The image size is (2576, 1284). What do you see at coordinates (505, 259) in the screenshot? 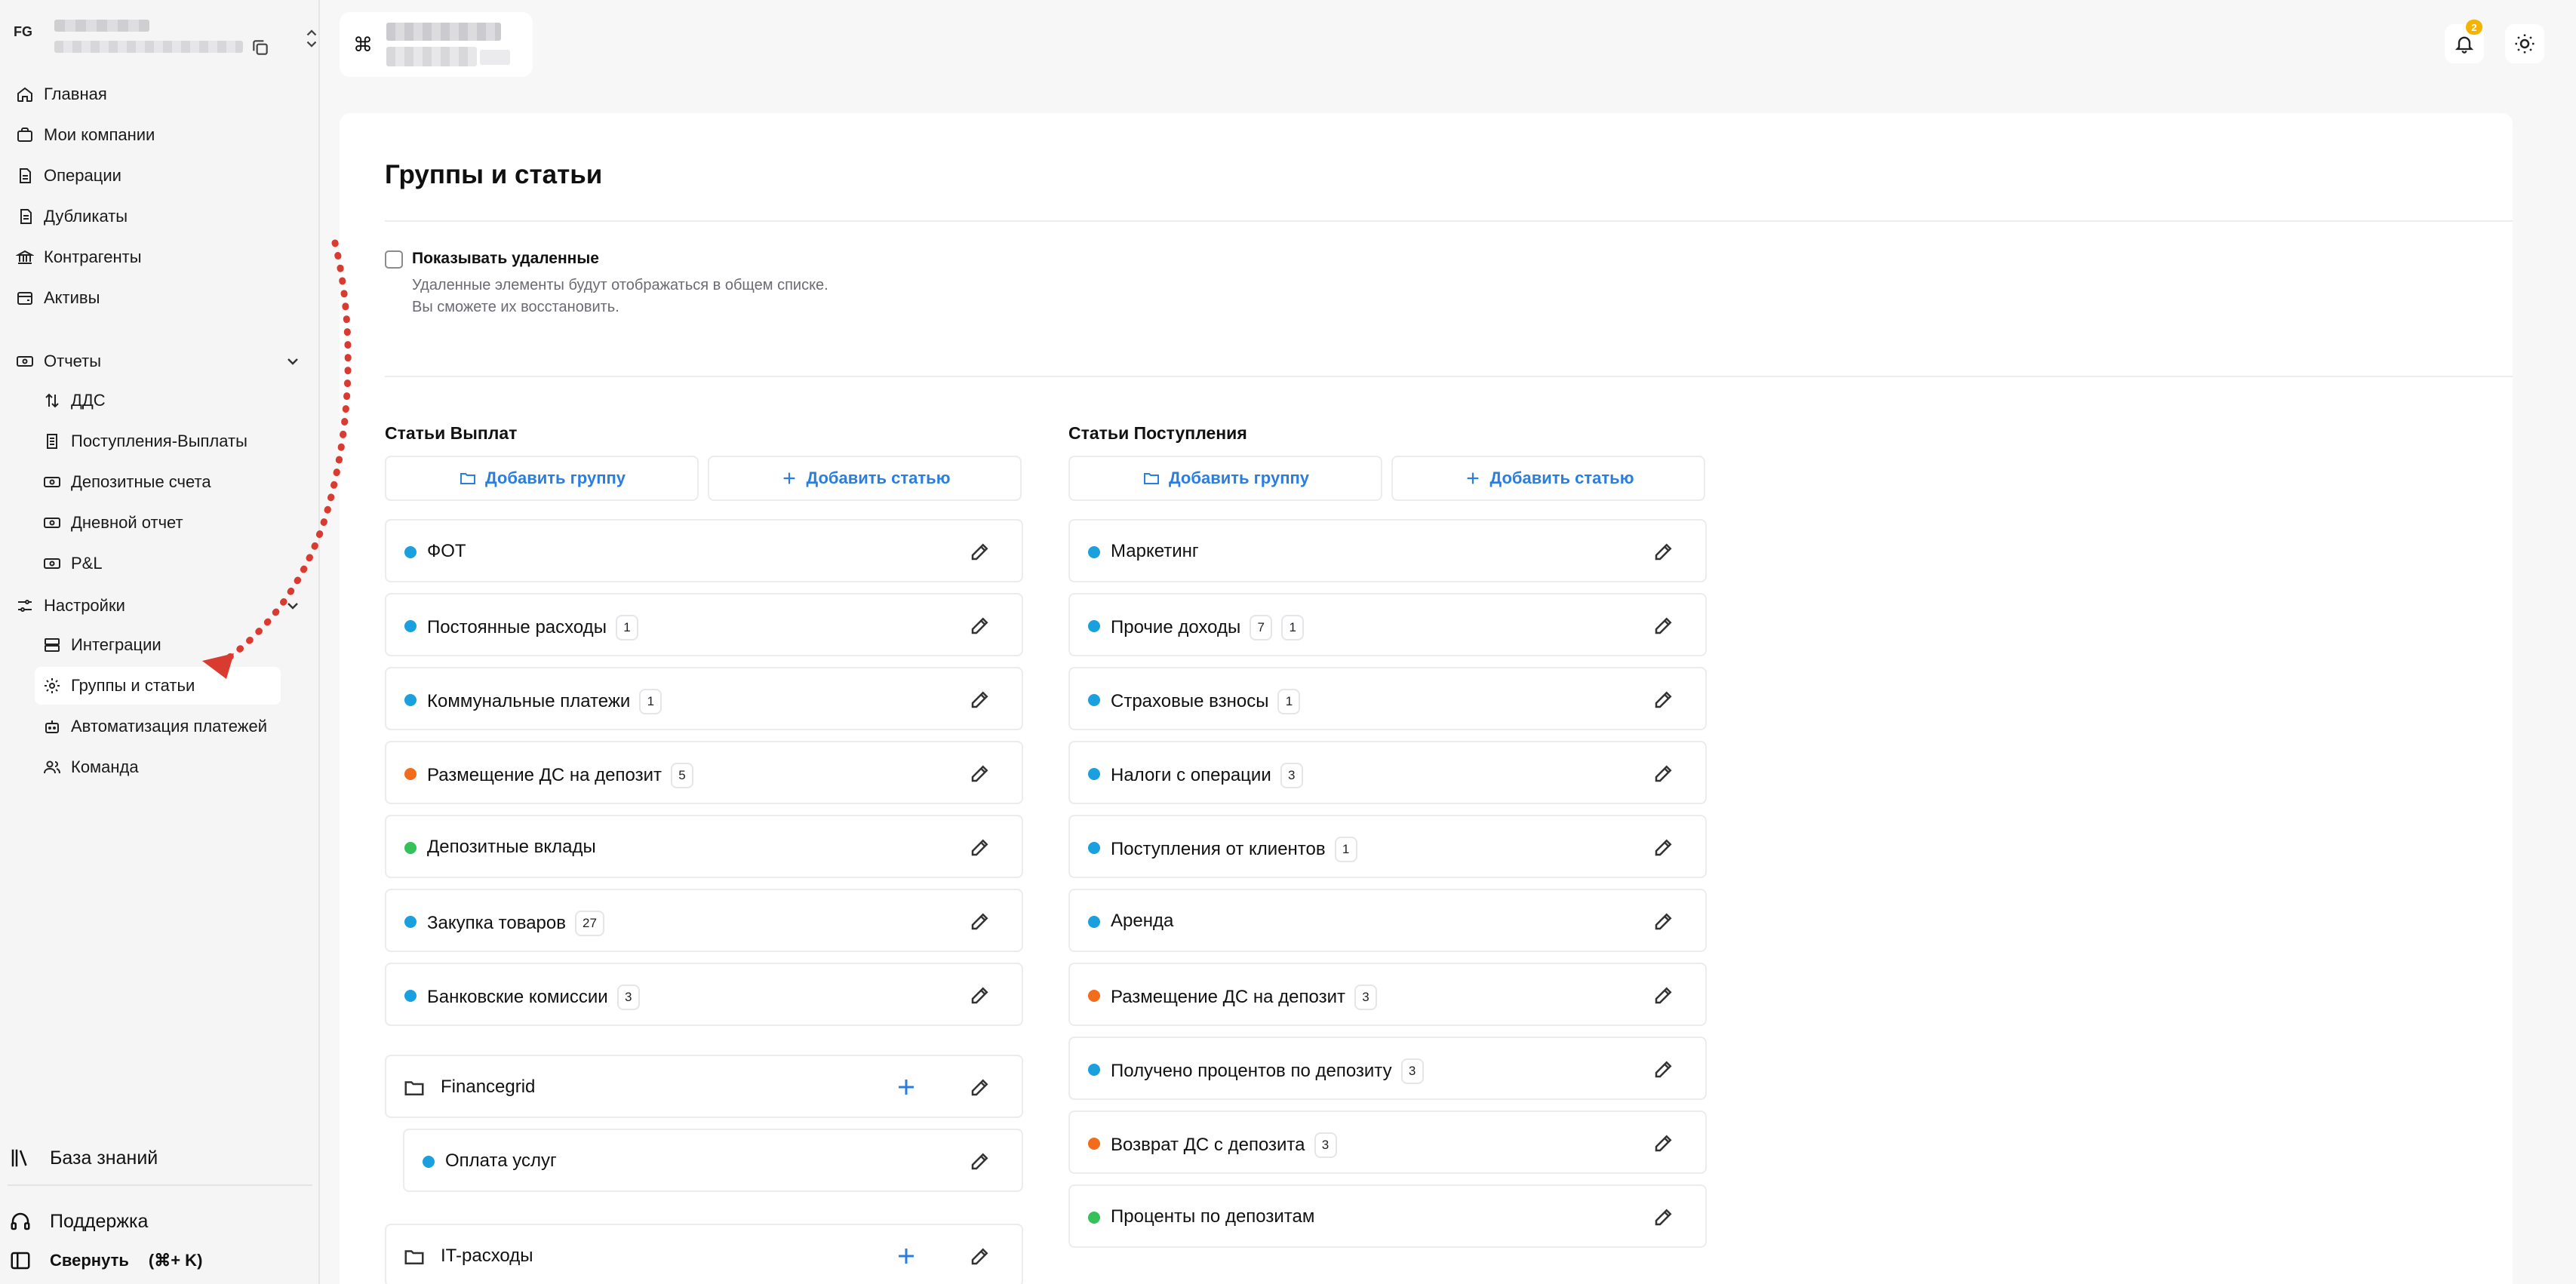
I see `show-deleted-label: Показывать удаленные` at bounding box center [505, 259].